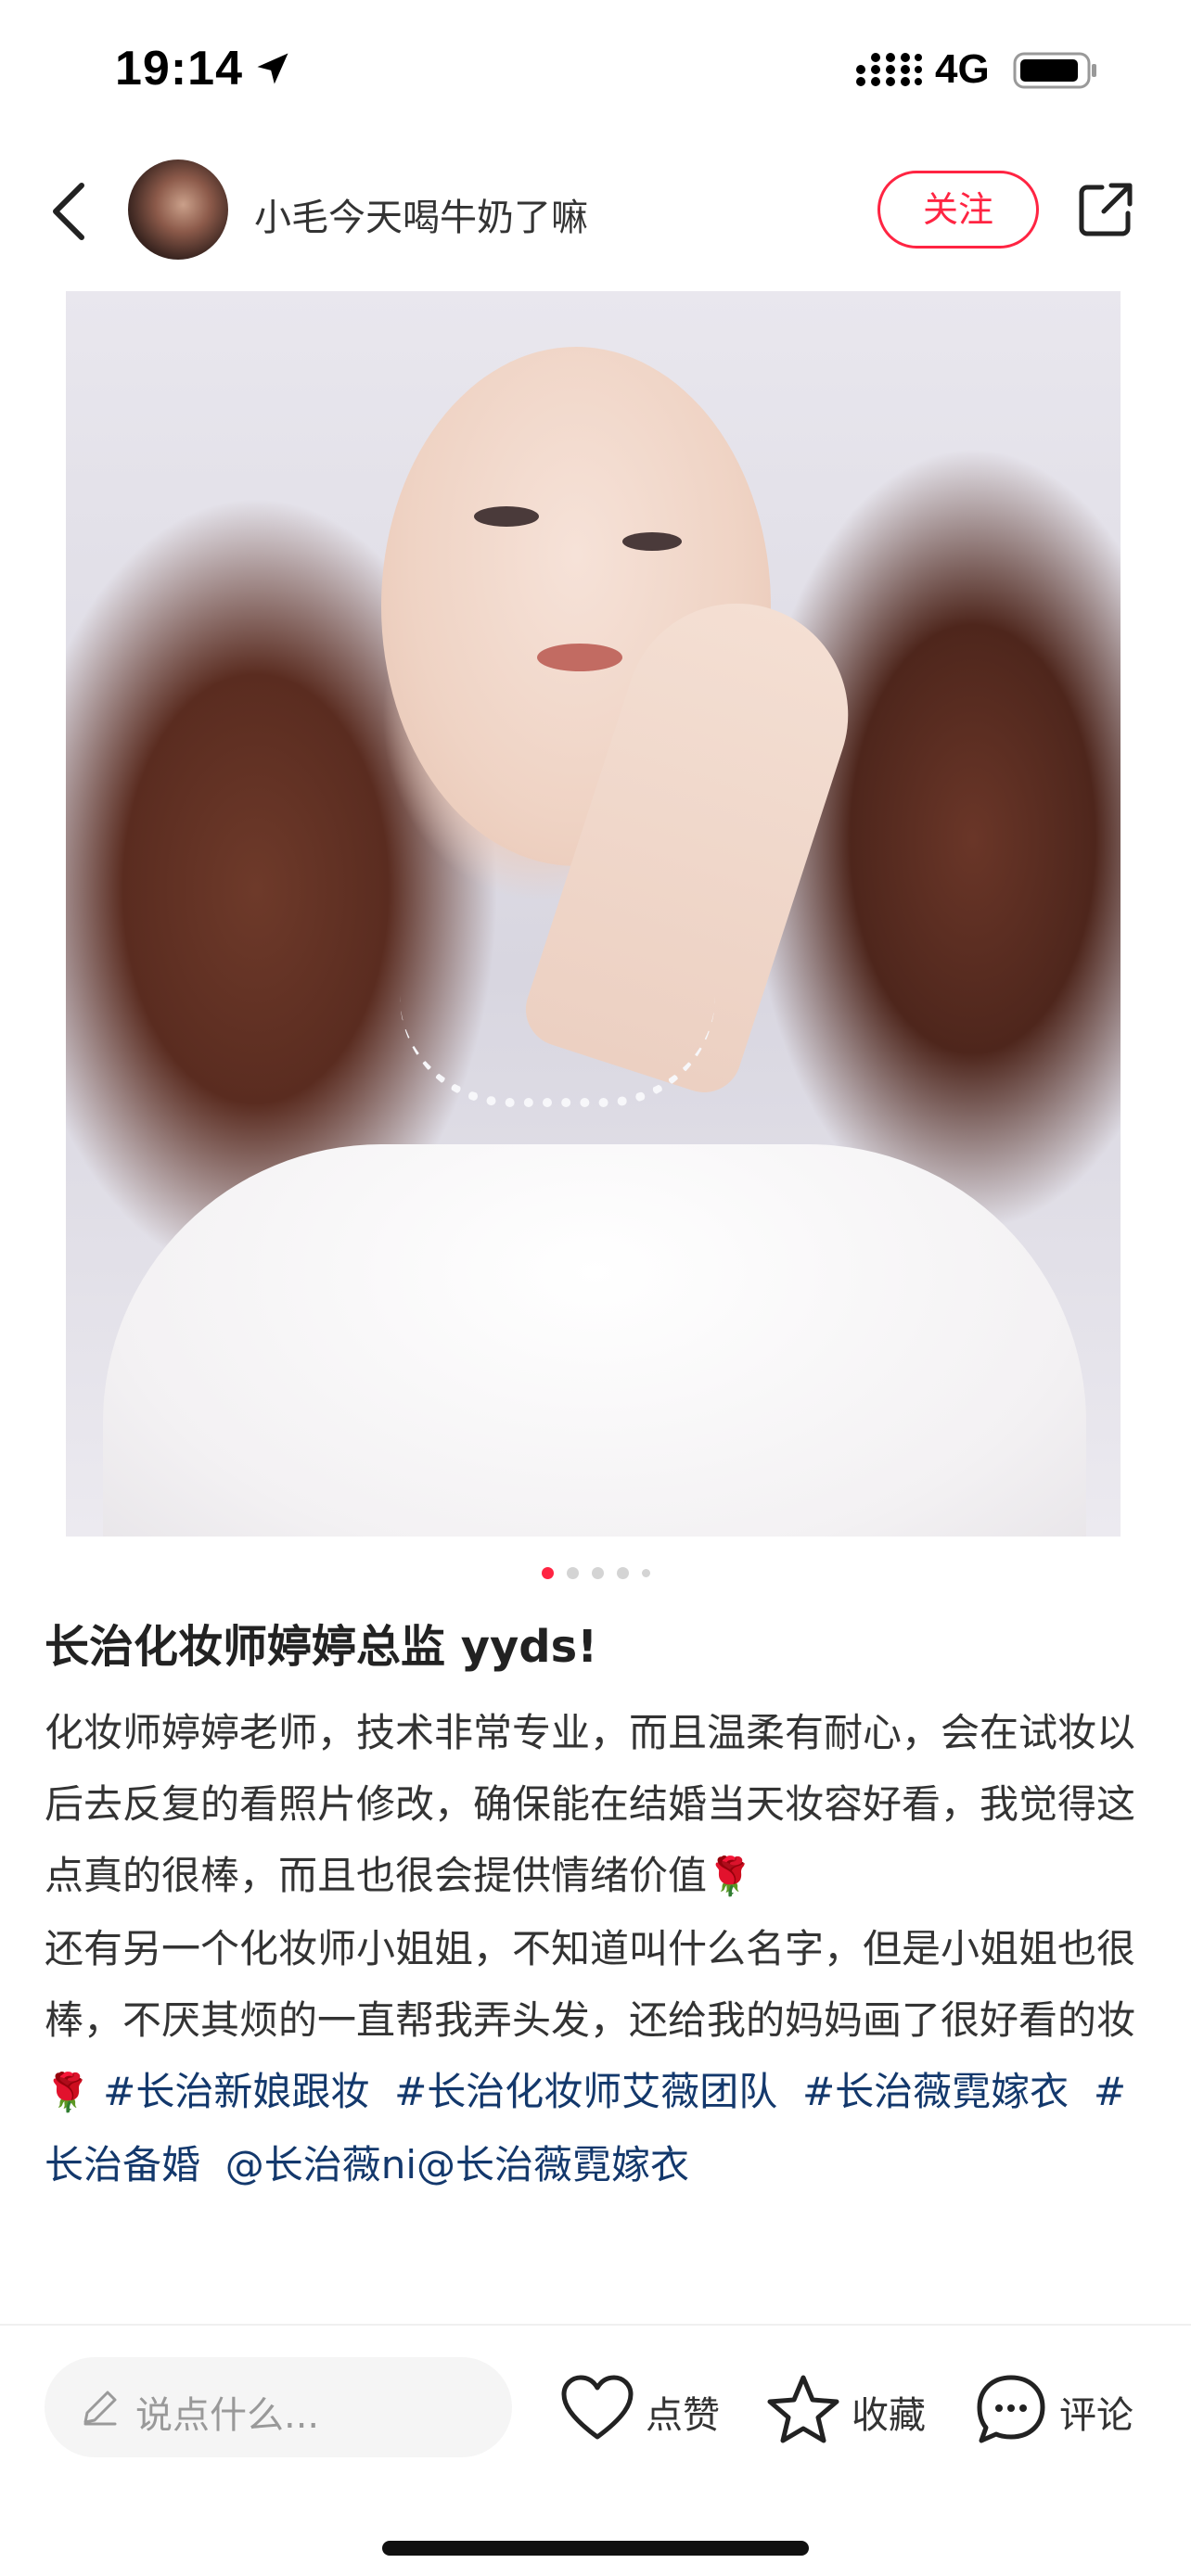 The width and height of the screenshot is (1191, 2576). What do you see at coordinates (889, 69) in the screenshot?
I see `signal-icon` at bounding box center [889, 69].